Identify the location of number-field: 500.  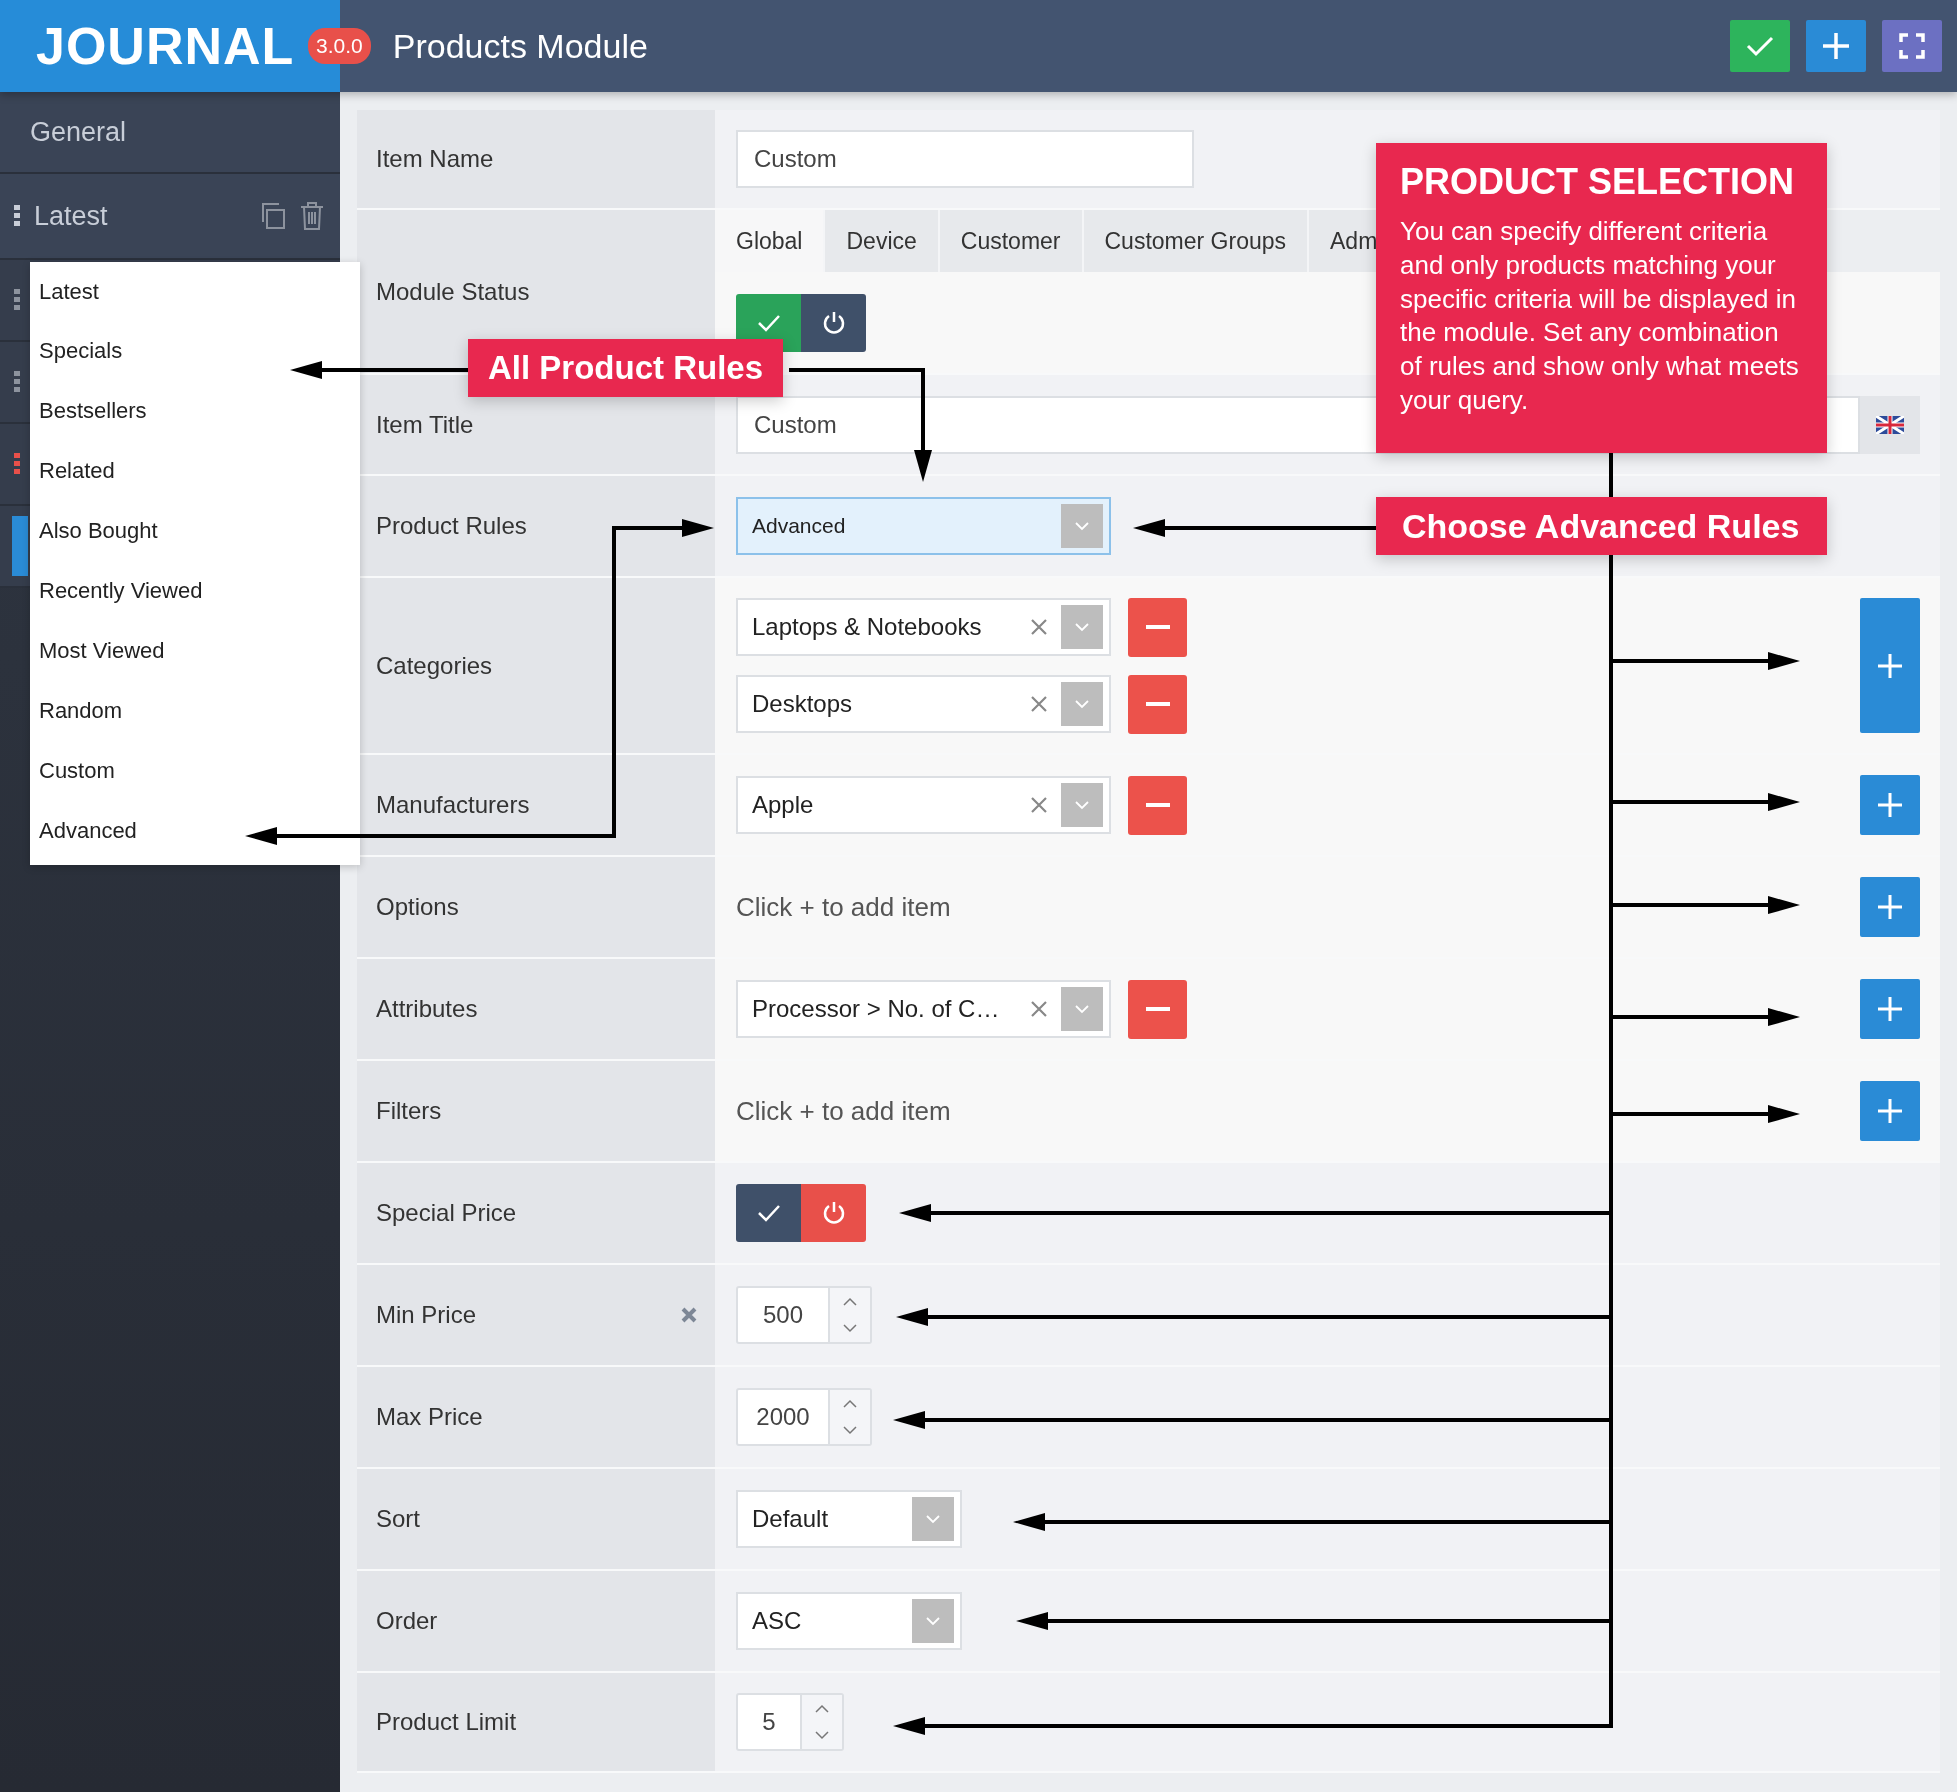
(804, 1315).